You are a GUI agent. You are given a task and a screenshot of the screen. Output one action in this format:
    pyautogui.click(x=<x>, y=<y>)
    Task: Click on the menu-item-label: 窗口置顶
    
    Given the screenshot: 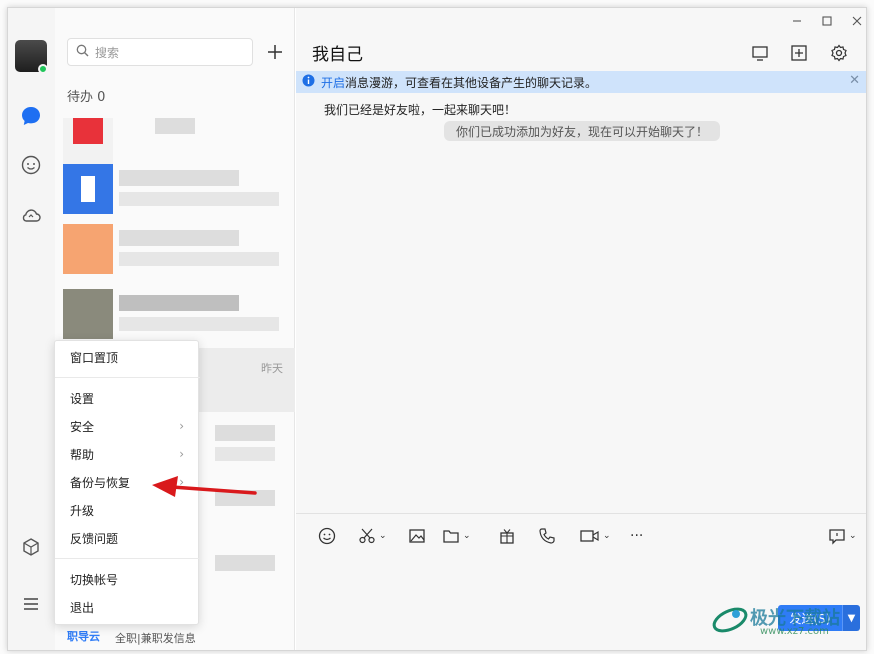 What is the action you would take?
    pyautogui.click(x=94, y=357)
    